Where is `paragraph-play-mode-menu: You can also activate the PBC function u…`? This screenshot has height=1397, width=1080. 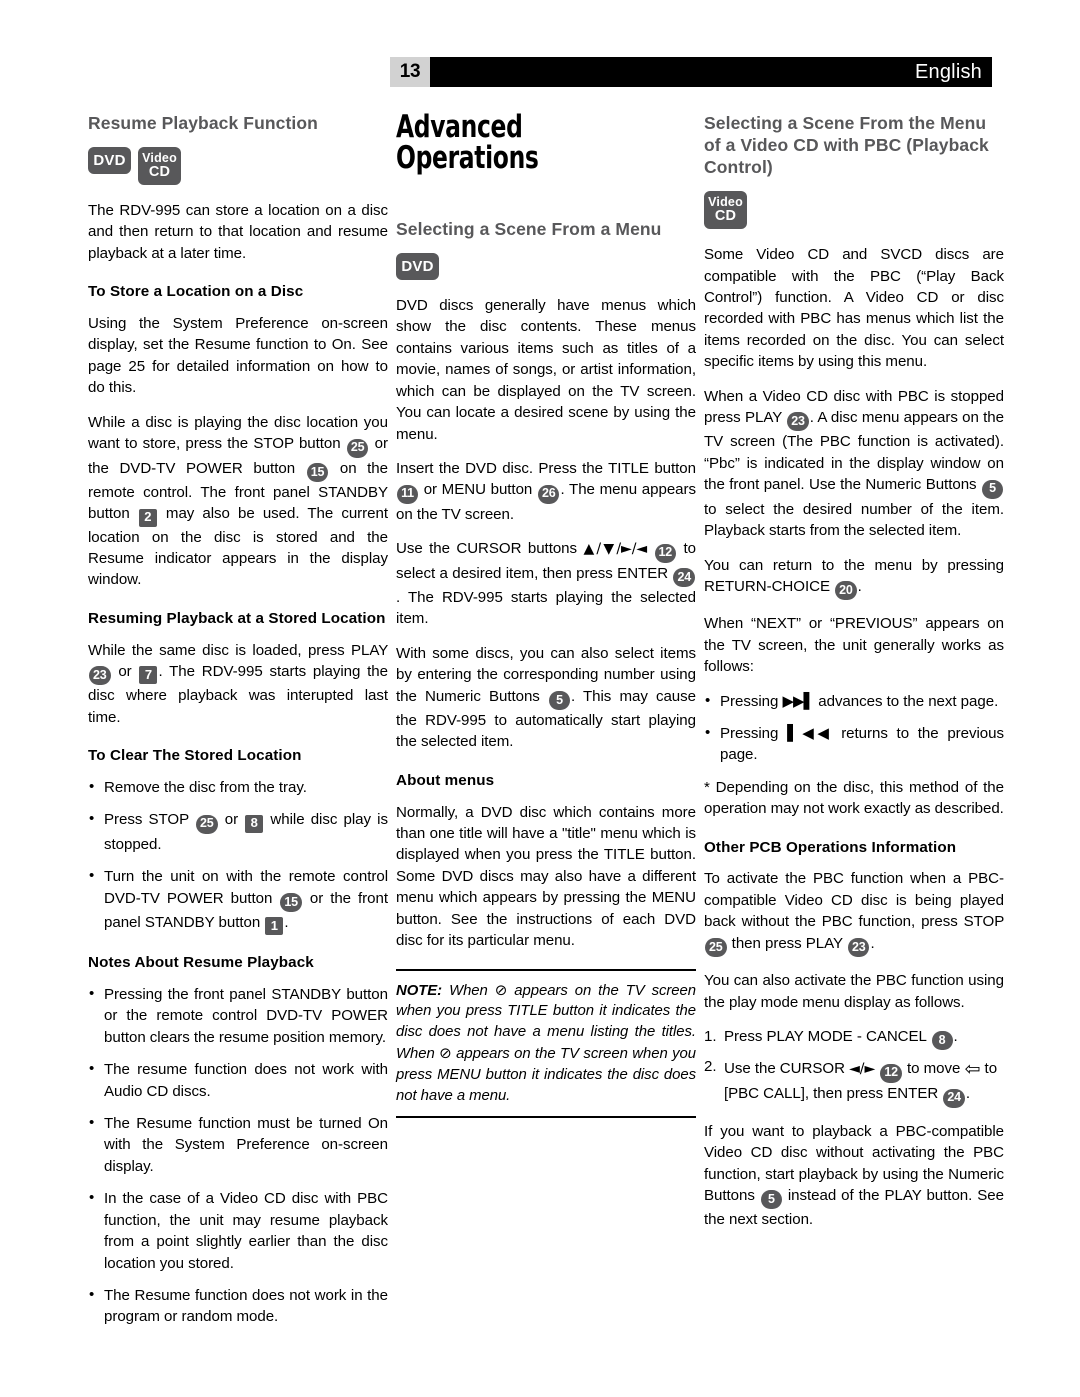 paragraph-play-mode-menu: You can also activate the PBC function u… is located at coordinates (854, 991).